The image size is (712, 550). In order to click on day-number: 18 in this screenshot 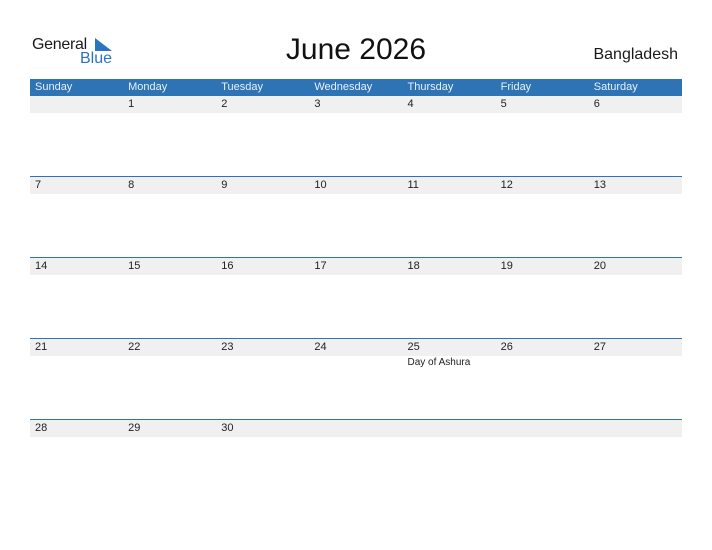, I will do `click(413, 266)`.